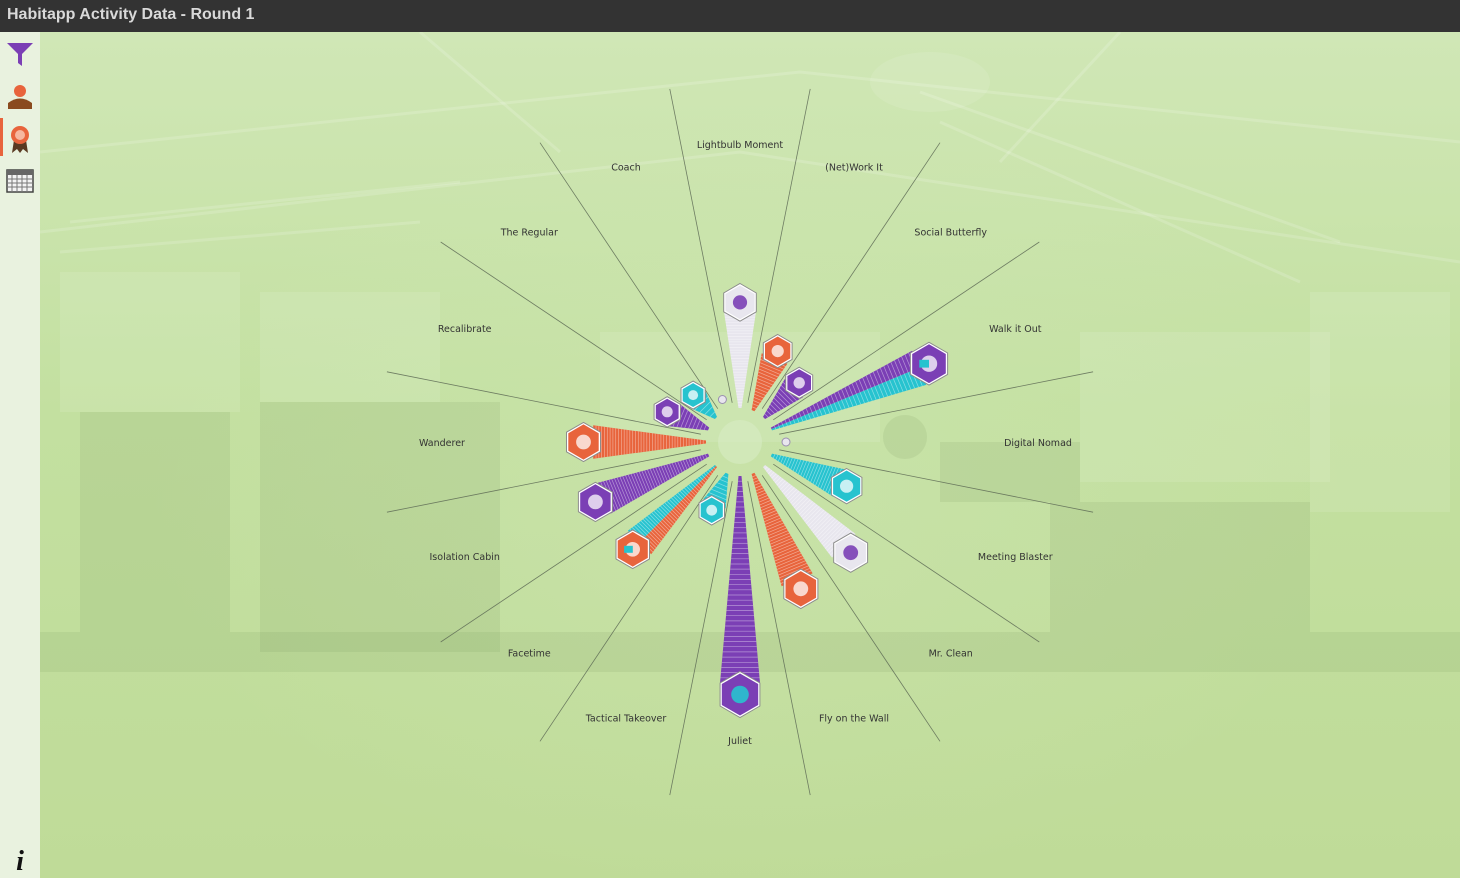 This screenshot has height=878, width=1460. What do you see at coordinates (465, 557) in the screenshot?
I see `badge-label-isolation-cabin: Isolation Cabin` at bounding box center [465, 557].